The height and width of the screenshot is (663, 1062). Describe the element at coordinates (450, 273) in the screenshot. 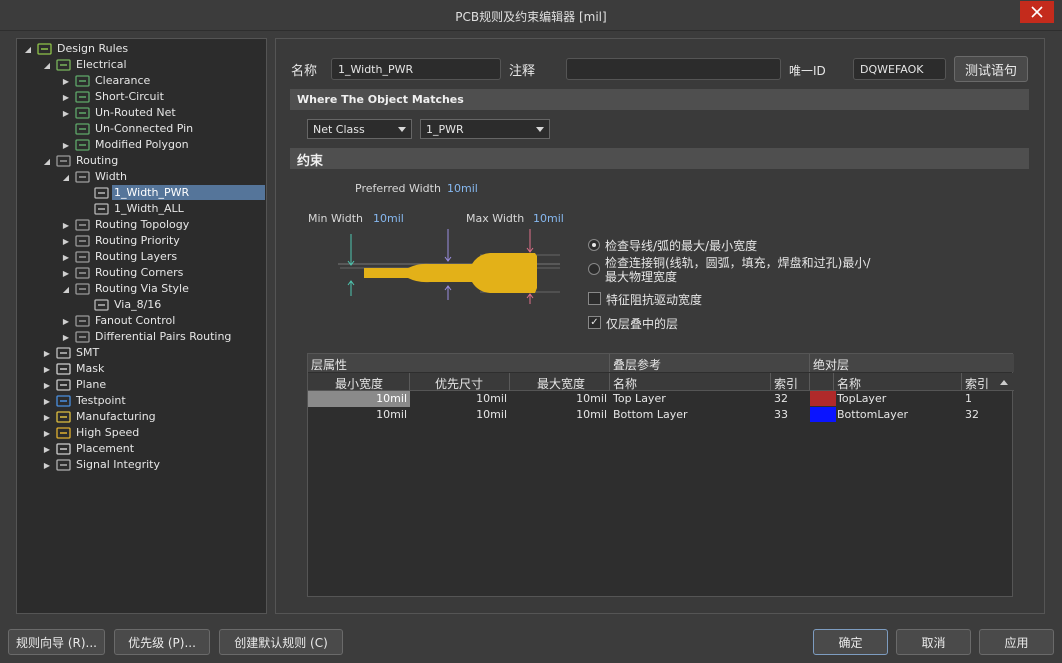

I see `trace-shape` at that location.